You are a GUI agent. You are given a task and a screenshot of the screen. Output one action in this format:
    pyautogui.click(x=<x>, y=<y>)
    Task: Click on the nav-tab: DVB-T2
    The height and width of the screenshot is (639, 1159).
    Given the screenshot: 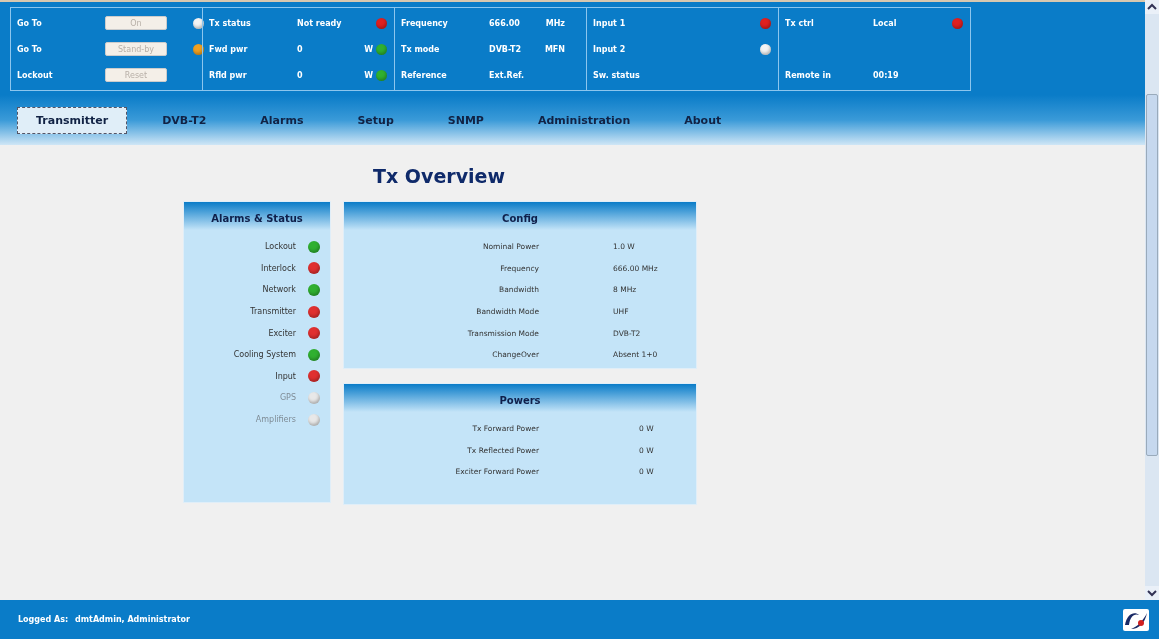 What is the action you would take?
    pyautogui.click(x=184, y=120)
    